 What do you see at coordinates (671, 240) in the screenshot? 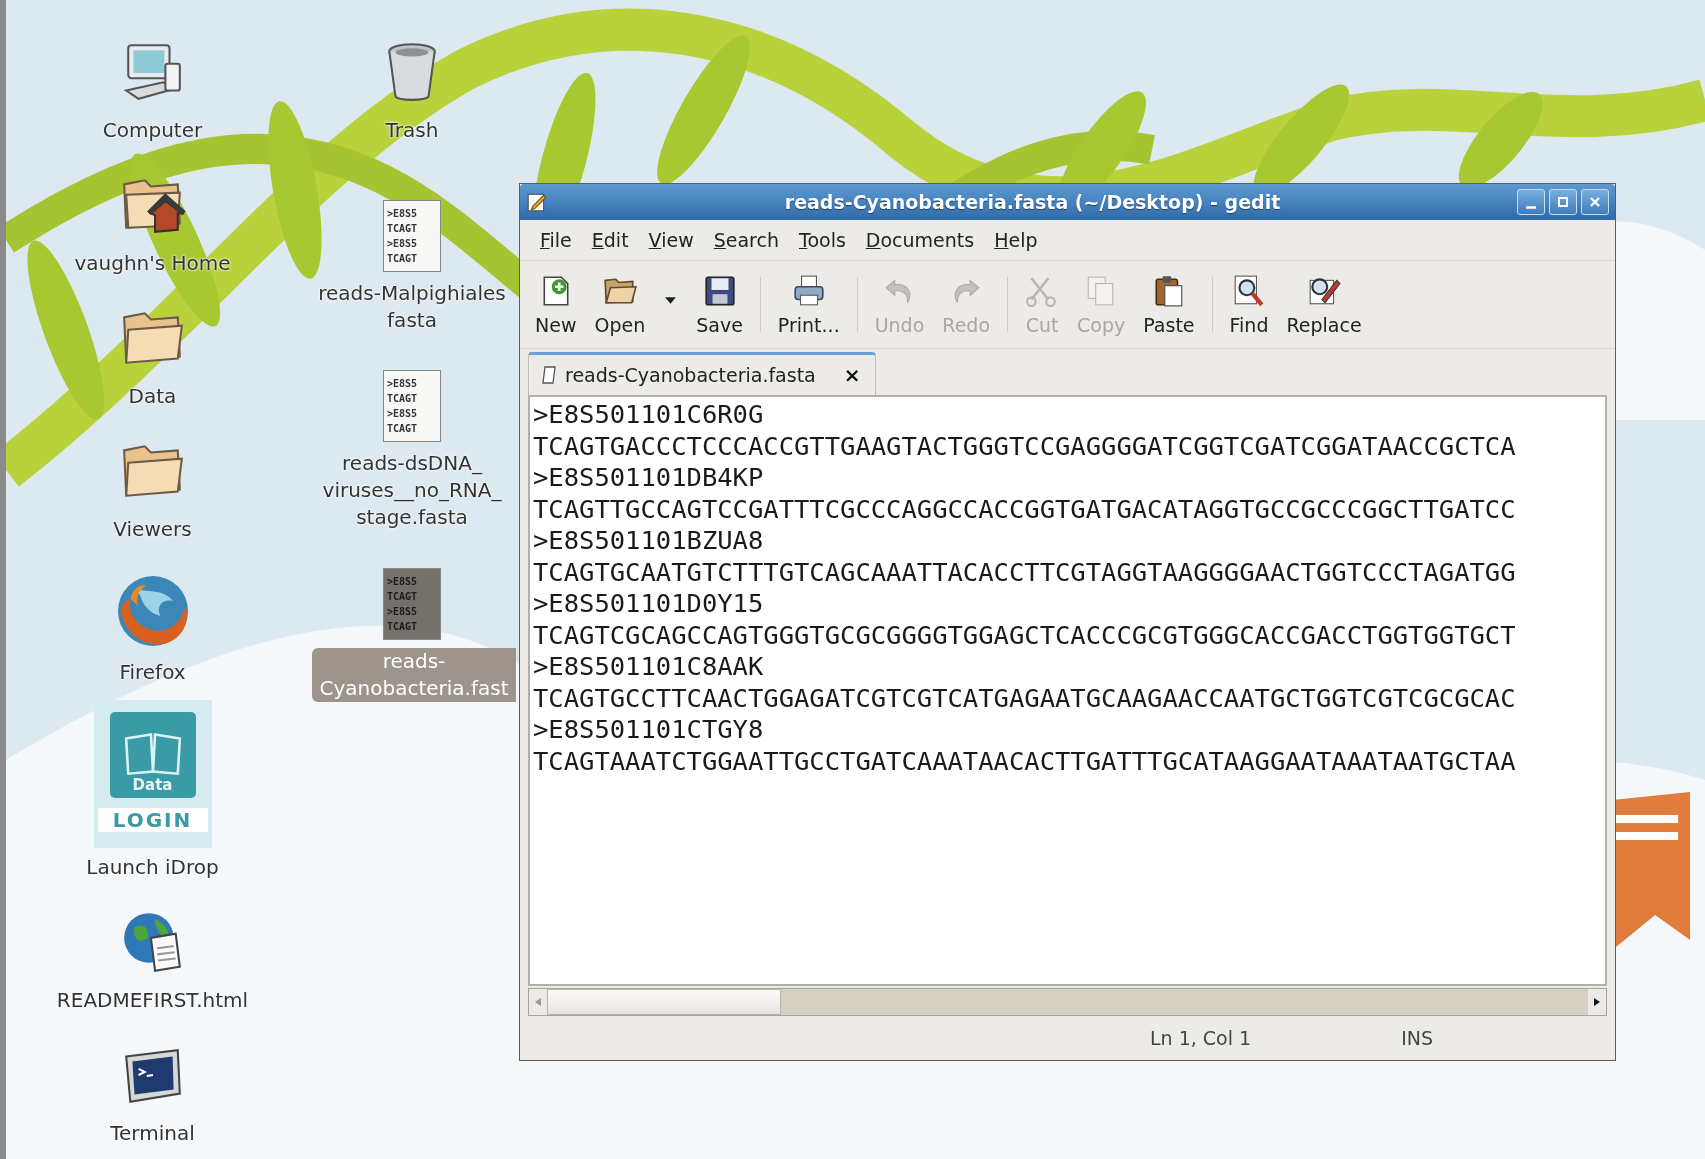
I see `menu-item: View` at bounding box center [671, 240].